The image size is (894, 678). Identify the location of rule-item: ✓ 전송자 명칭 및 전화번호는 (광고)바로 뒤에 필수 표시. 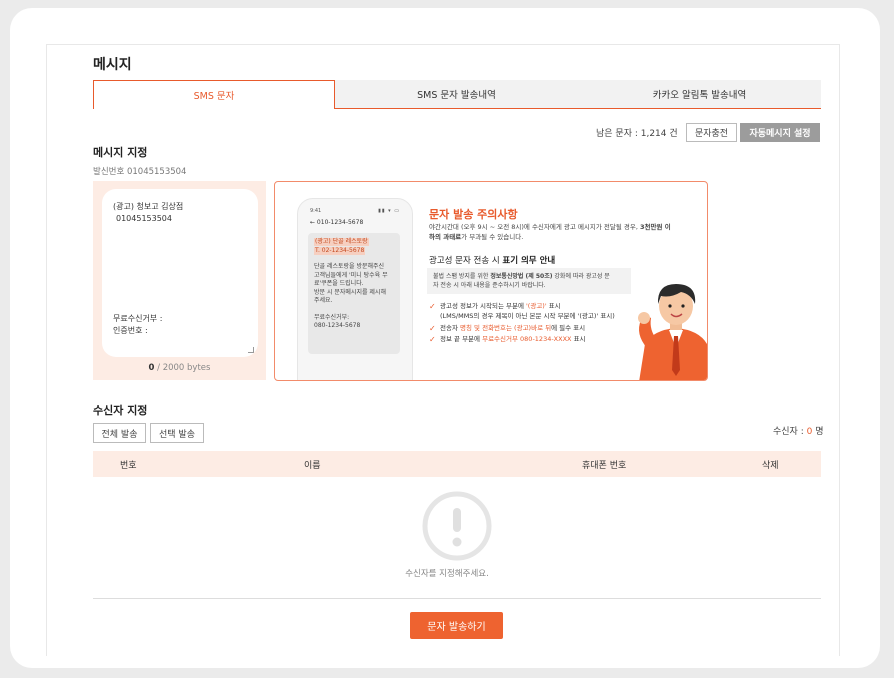
(522, 329).